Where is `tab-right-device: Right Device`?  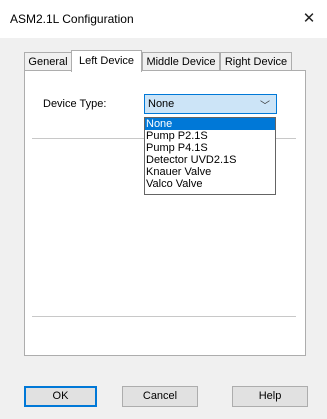 tab-right-device: Right Device is located at coordinates (256, 61).